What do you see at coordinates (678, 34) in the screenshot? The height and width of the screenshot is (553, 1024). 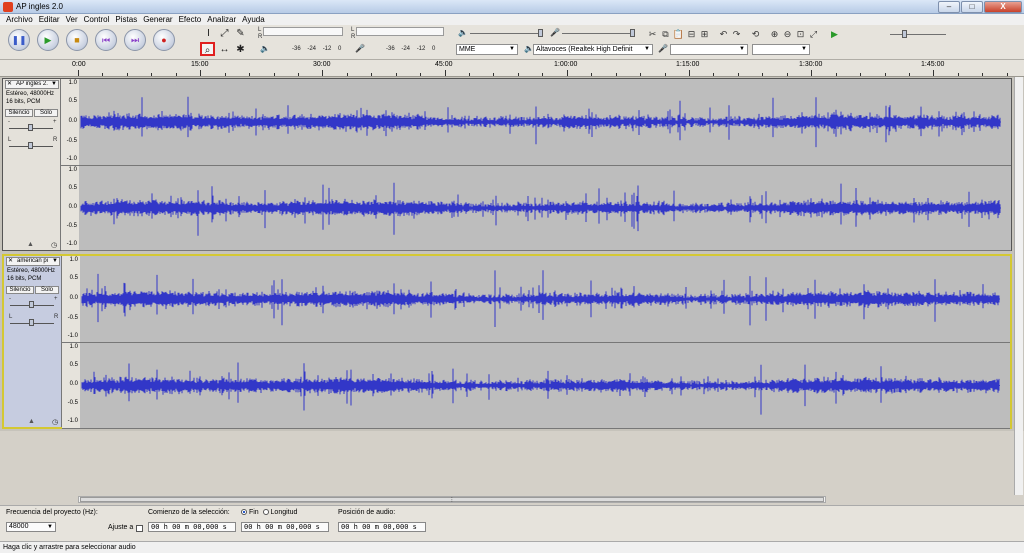 I see `paste-icon: 📋` at bounding box center [678, 34].